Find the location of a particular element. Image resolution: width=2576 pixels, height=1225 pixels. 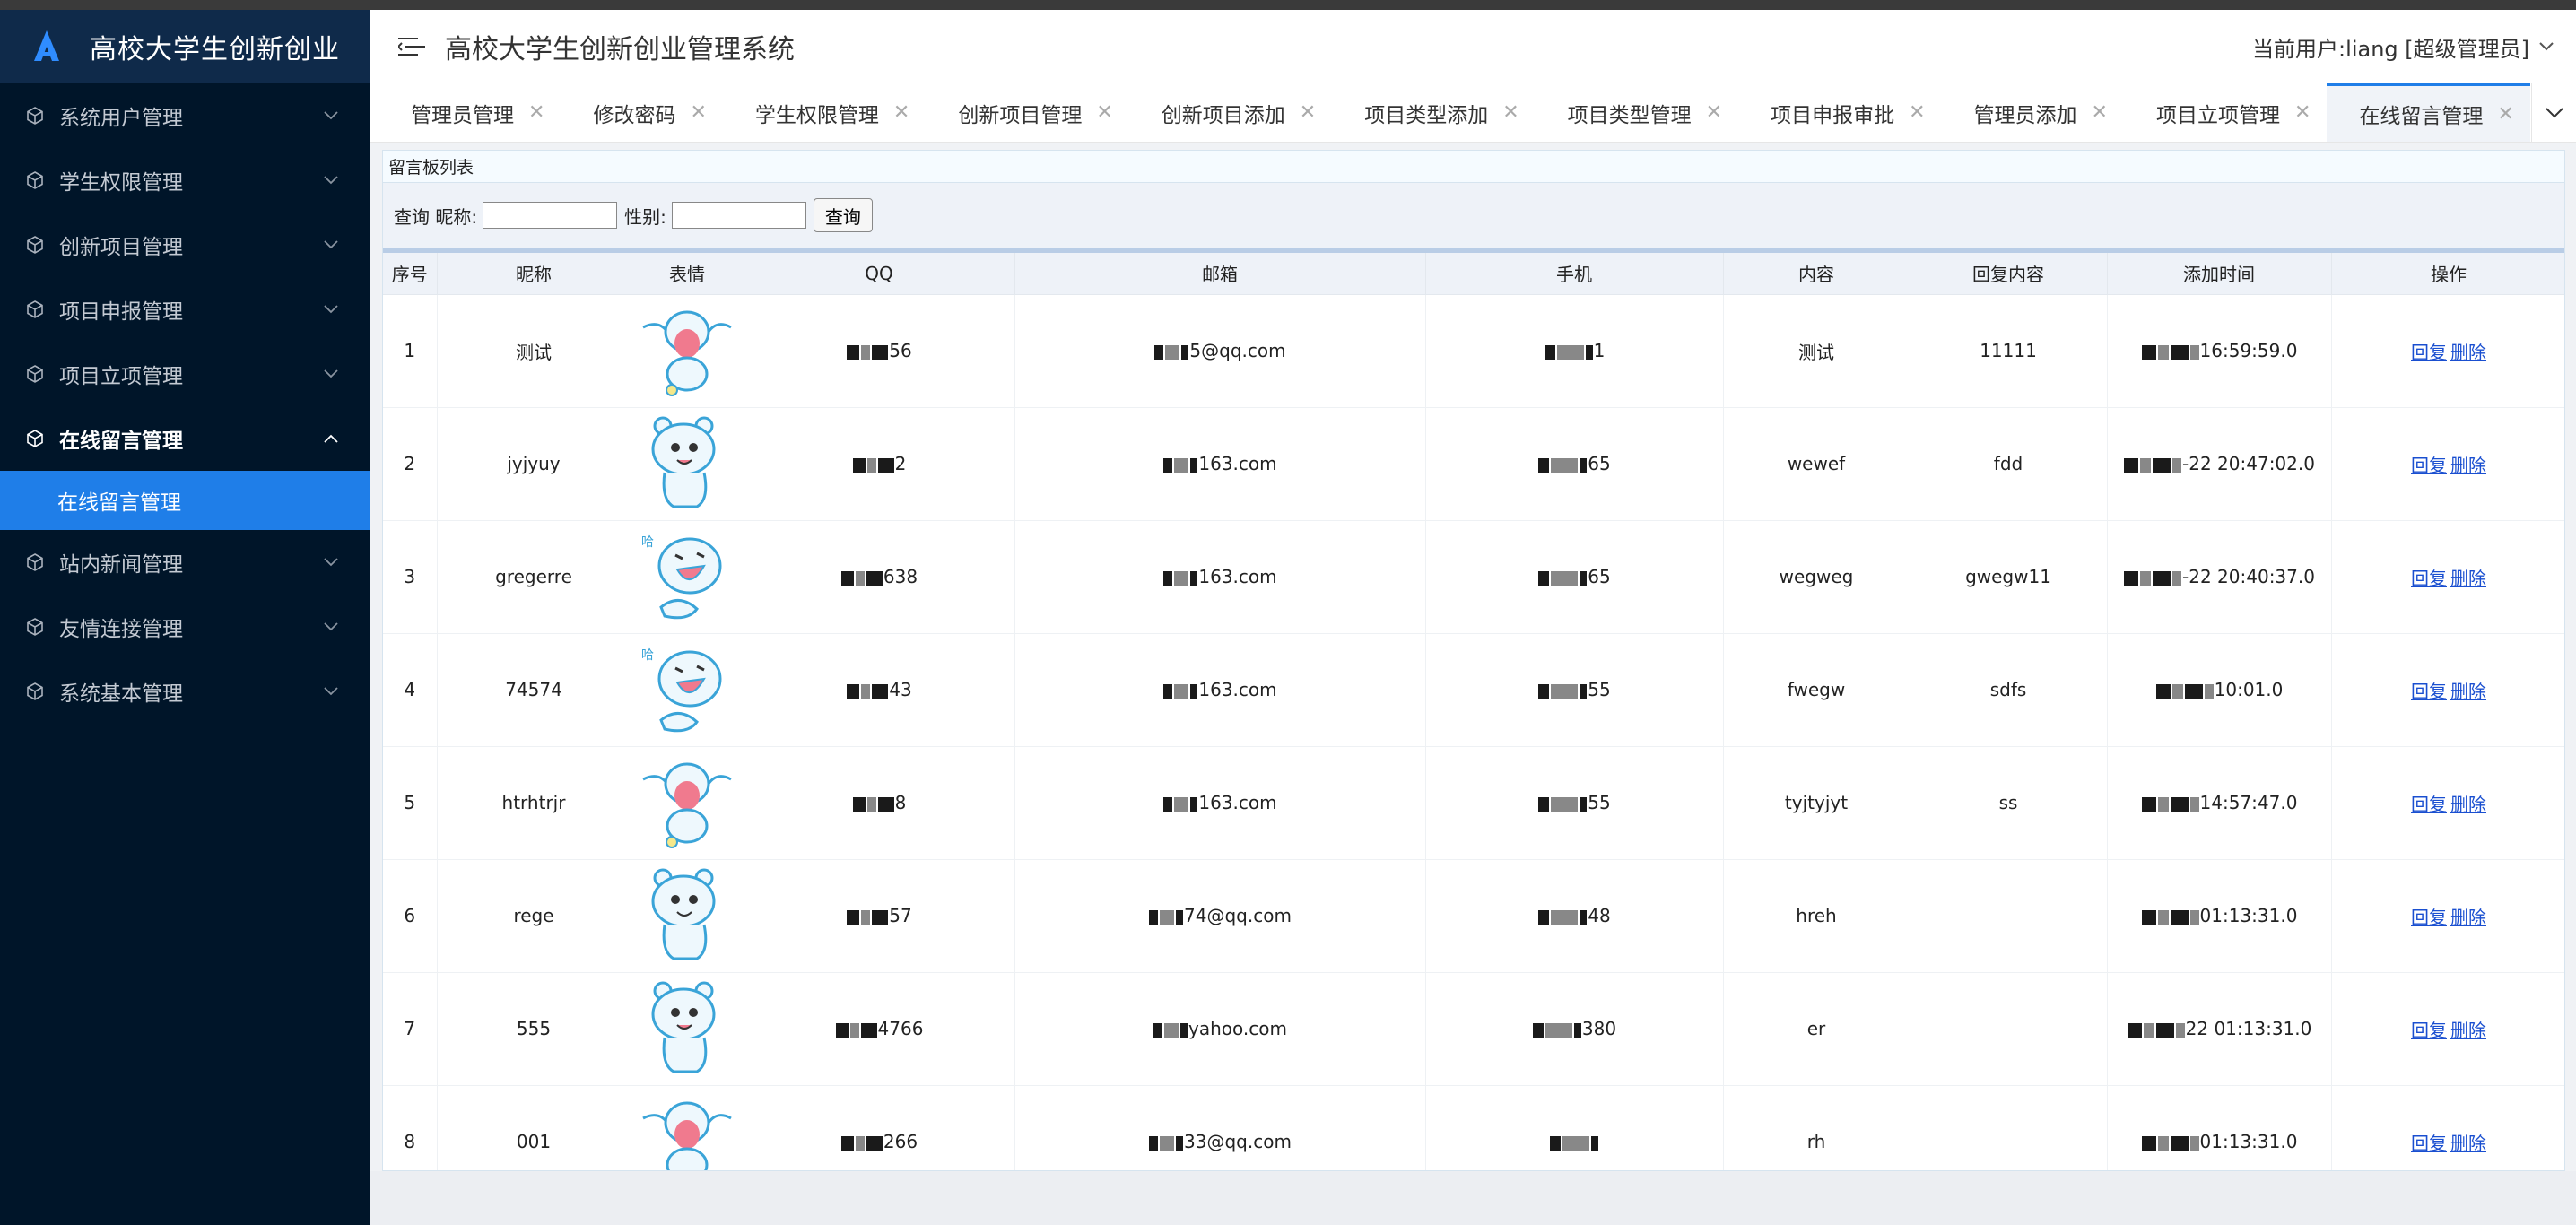

visible-value: 14:57:47.0 is located at coordinates (2248, 802).